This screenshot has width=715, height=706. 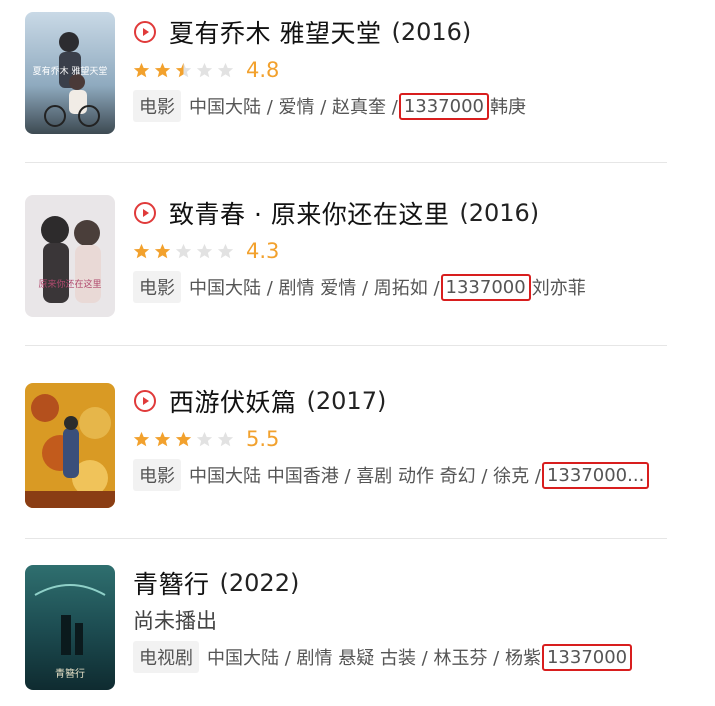 I want to click on meta-text: 中国大陆 / 剧情 悬疑 古装 / 林玉芬 / 杨紫, so click(x=374, y=658).